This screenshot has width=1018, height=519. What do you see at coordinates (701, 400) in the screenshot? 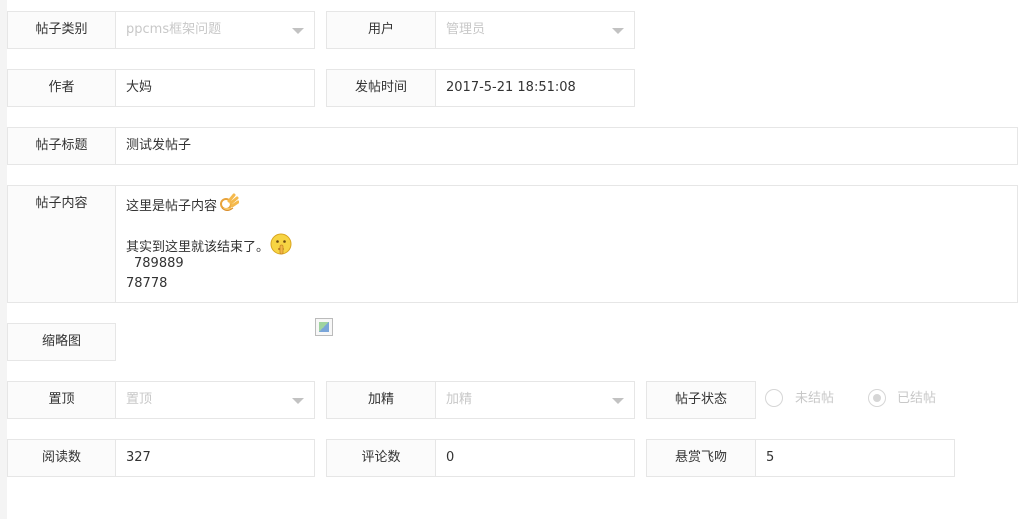
I see `status-label: 帖子状态` at bounding box center [701, 400].